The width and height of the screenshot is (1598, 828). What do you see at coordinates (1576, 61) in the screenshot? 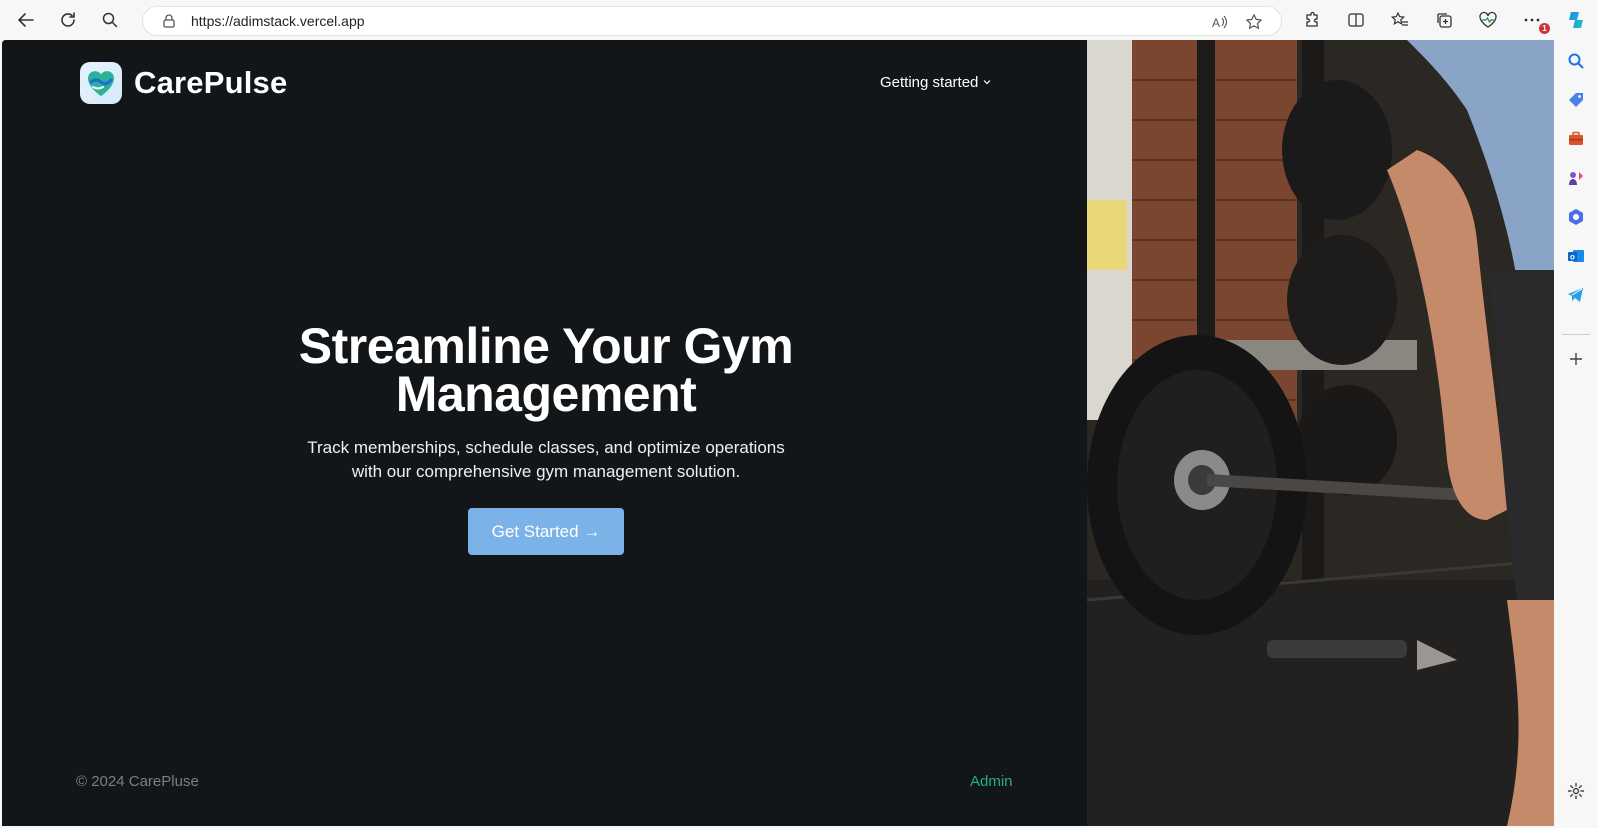
I see `sidebar-search-icon` at bounding box center [1576, 61].